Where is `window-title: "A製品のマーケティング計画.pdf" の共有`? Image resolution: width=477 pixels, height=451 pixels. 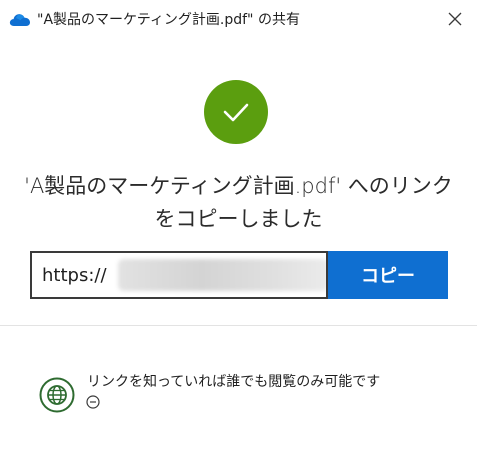 window-title: "A製品のマーケティング計画.pdf" の共有 is located at coordinates (168, 20).